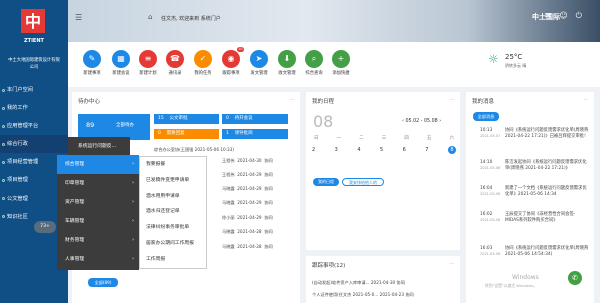 This screenshot has height=303, width=600. I want to click on submenu-item-home-office-report: 居家办公期间工作周报, so click(173, 244).